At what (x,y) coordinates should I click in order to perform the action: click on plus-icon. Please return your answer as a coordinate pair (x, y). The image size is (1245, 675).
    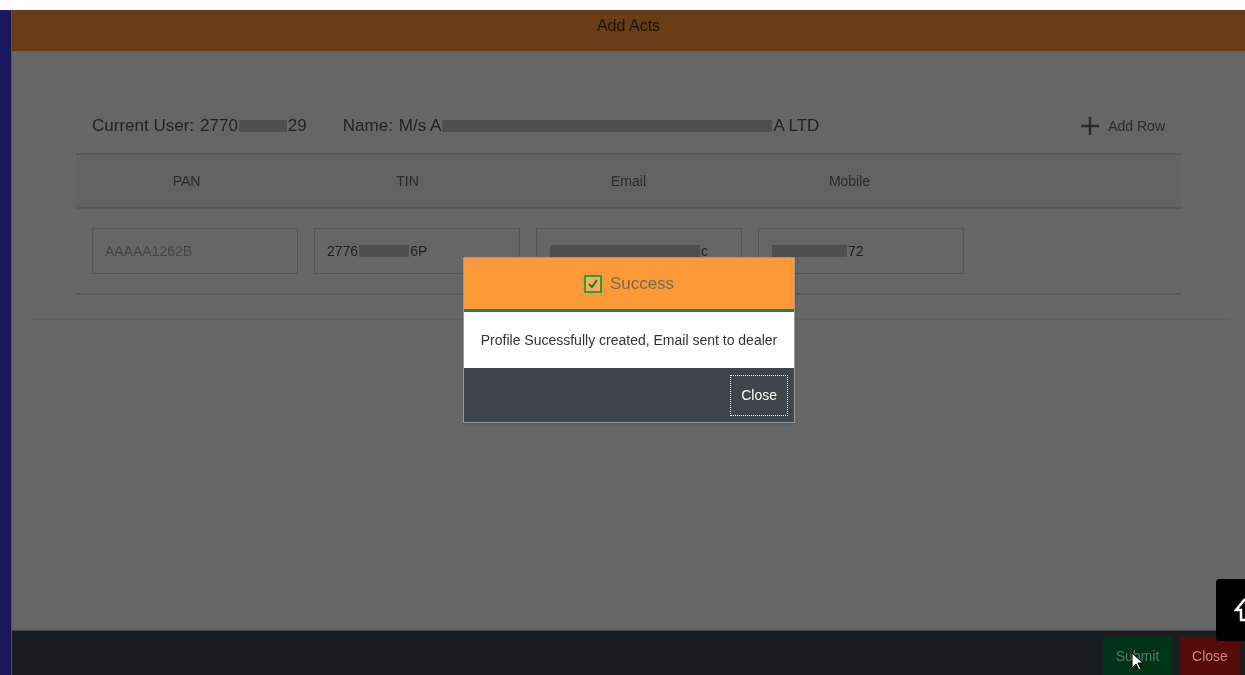
    Looking at the image, I should click on (1090, 126).